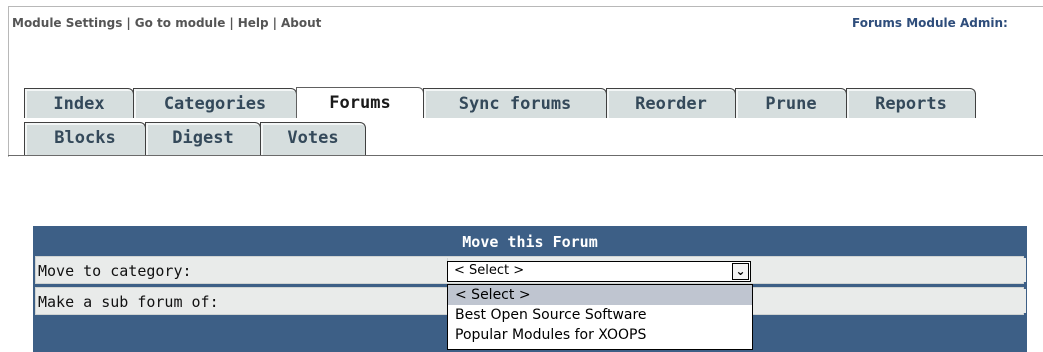 The image size is (1043, 352). What do you see at coordinates (599, 271) in the screenshot?
I see `category-select: < Select > ⌄` at bounding box center [599, 271].